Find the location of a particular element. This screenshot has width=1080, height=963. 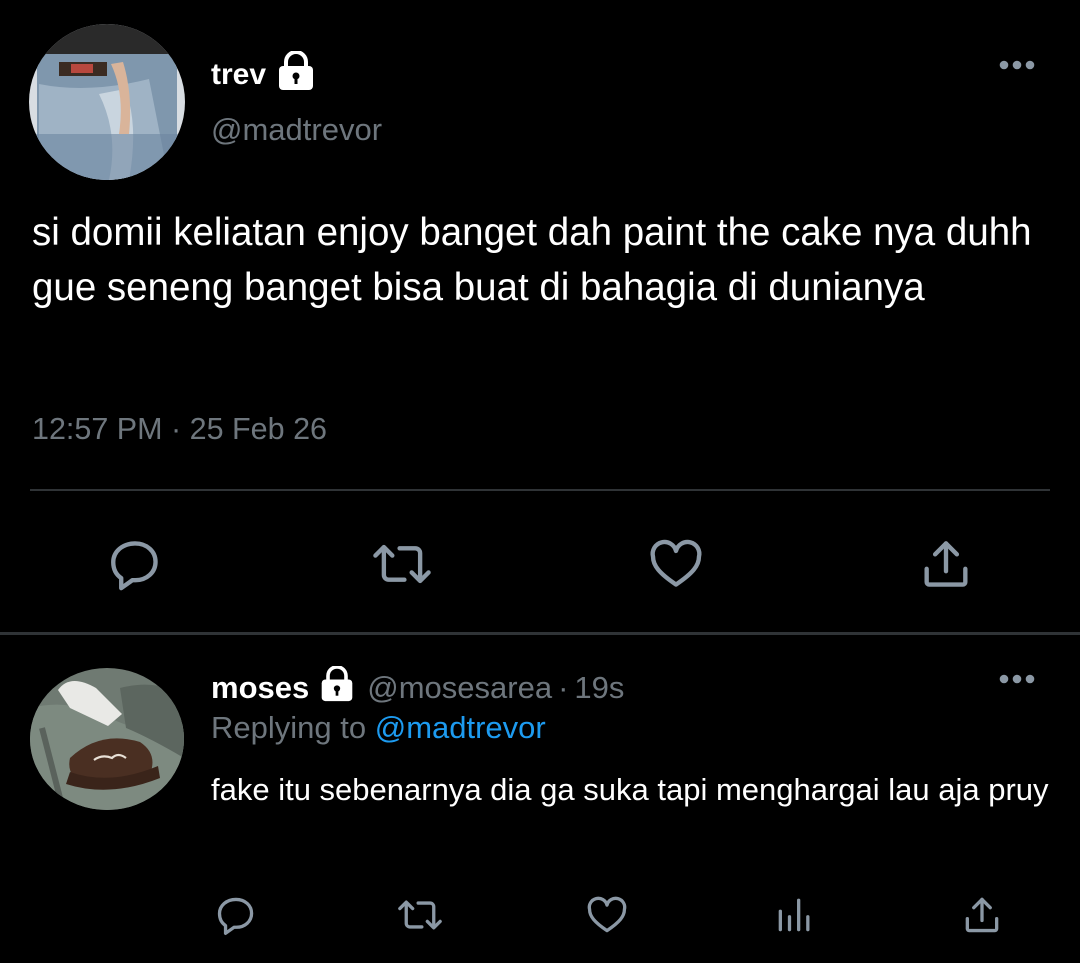

replying-to-prefix: Replying to is located at coordinates (289, 727).